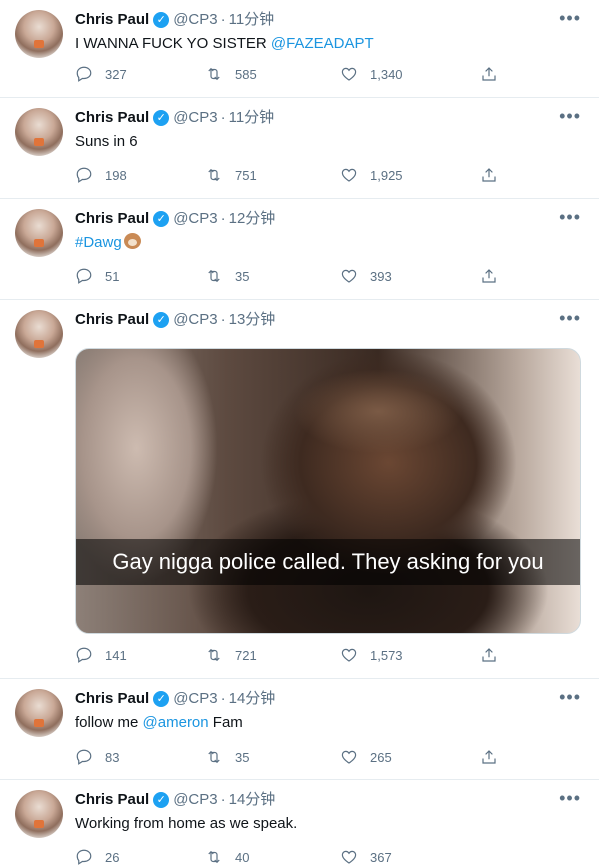  Describe the element at coordinates (186, 823) in the screenshot. I see `tweet-text-body: Working from home as we speak.` at that location.